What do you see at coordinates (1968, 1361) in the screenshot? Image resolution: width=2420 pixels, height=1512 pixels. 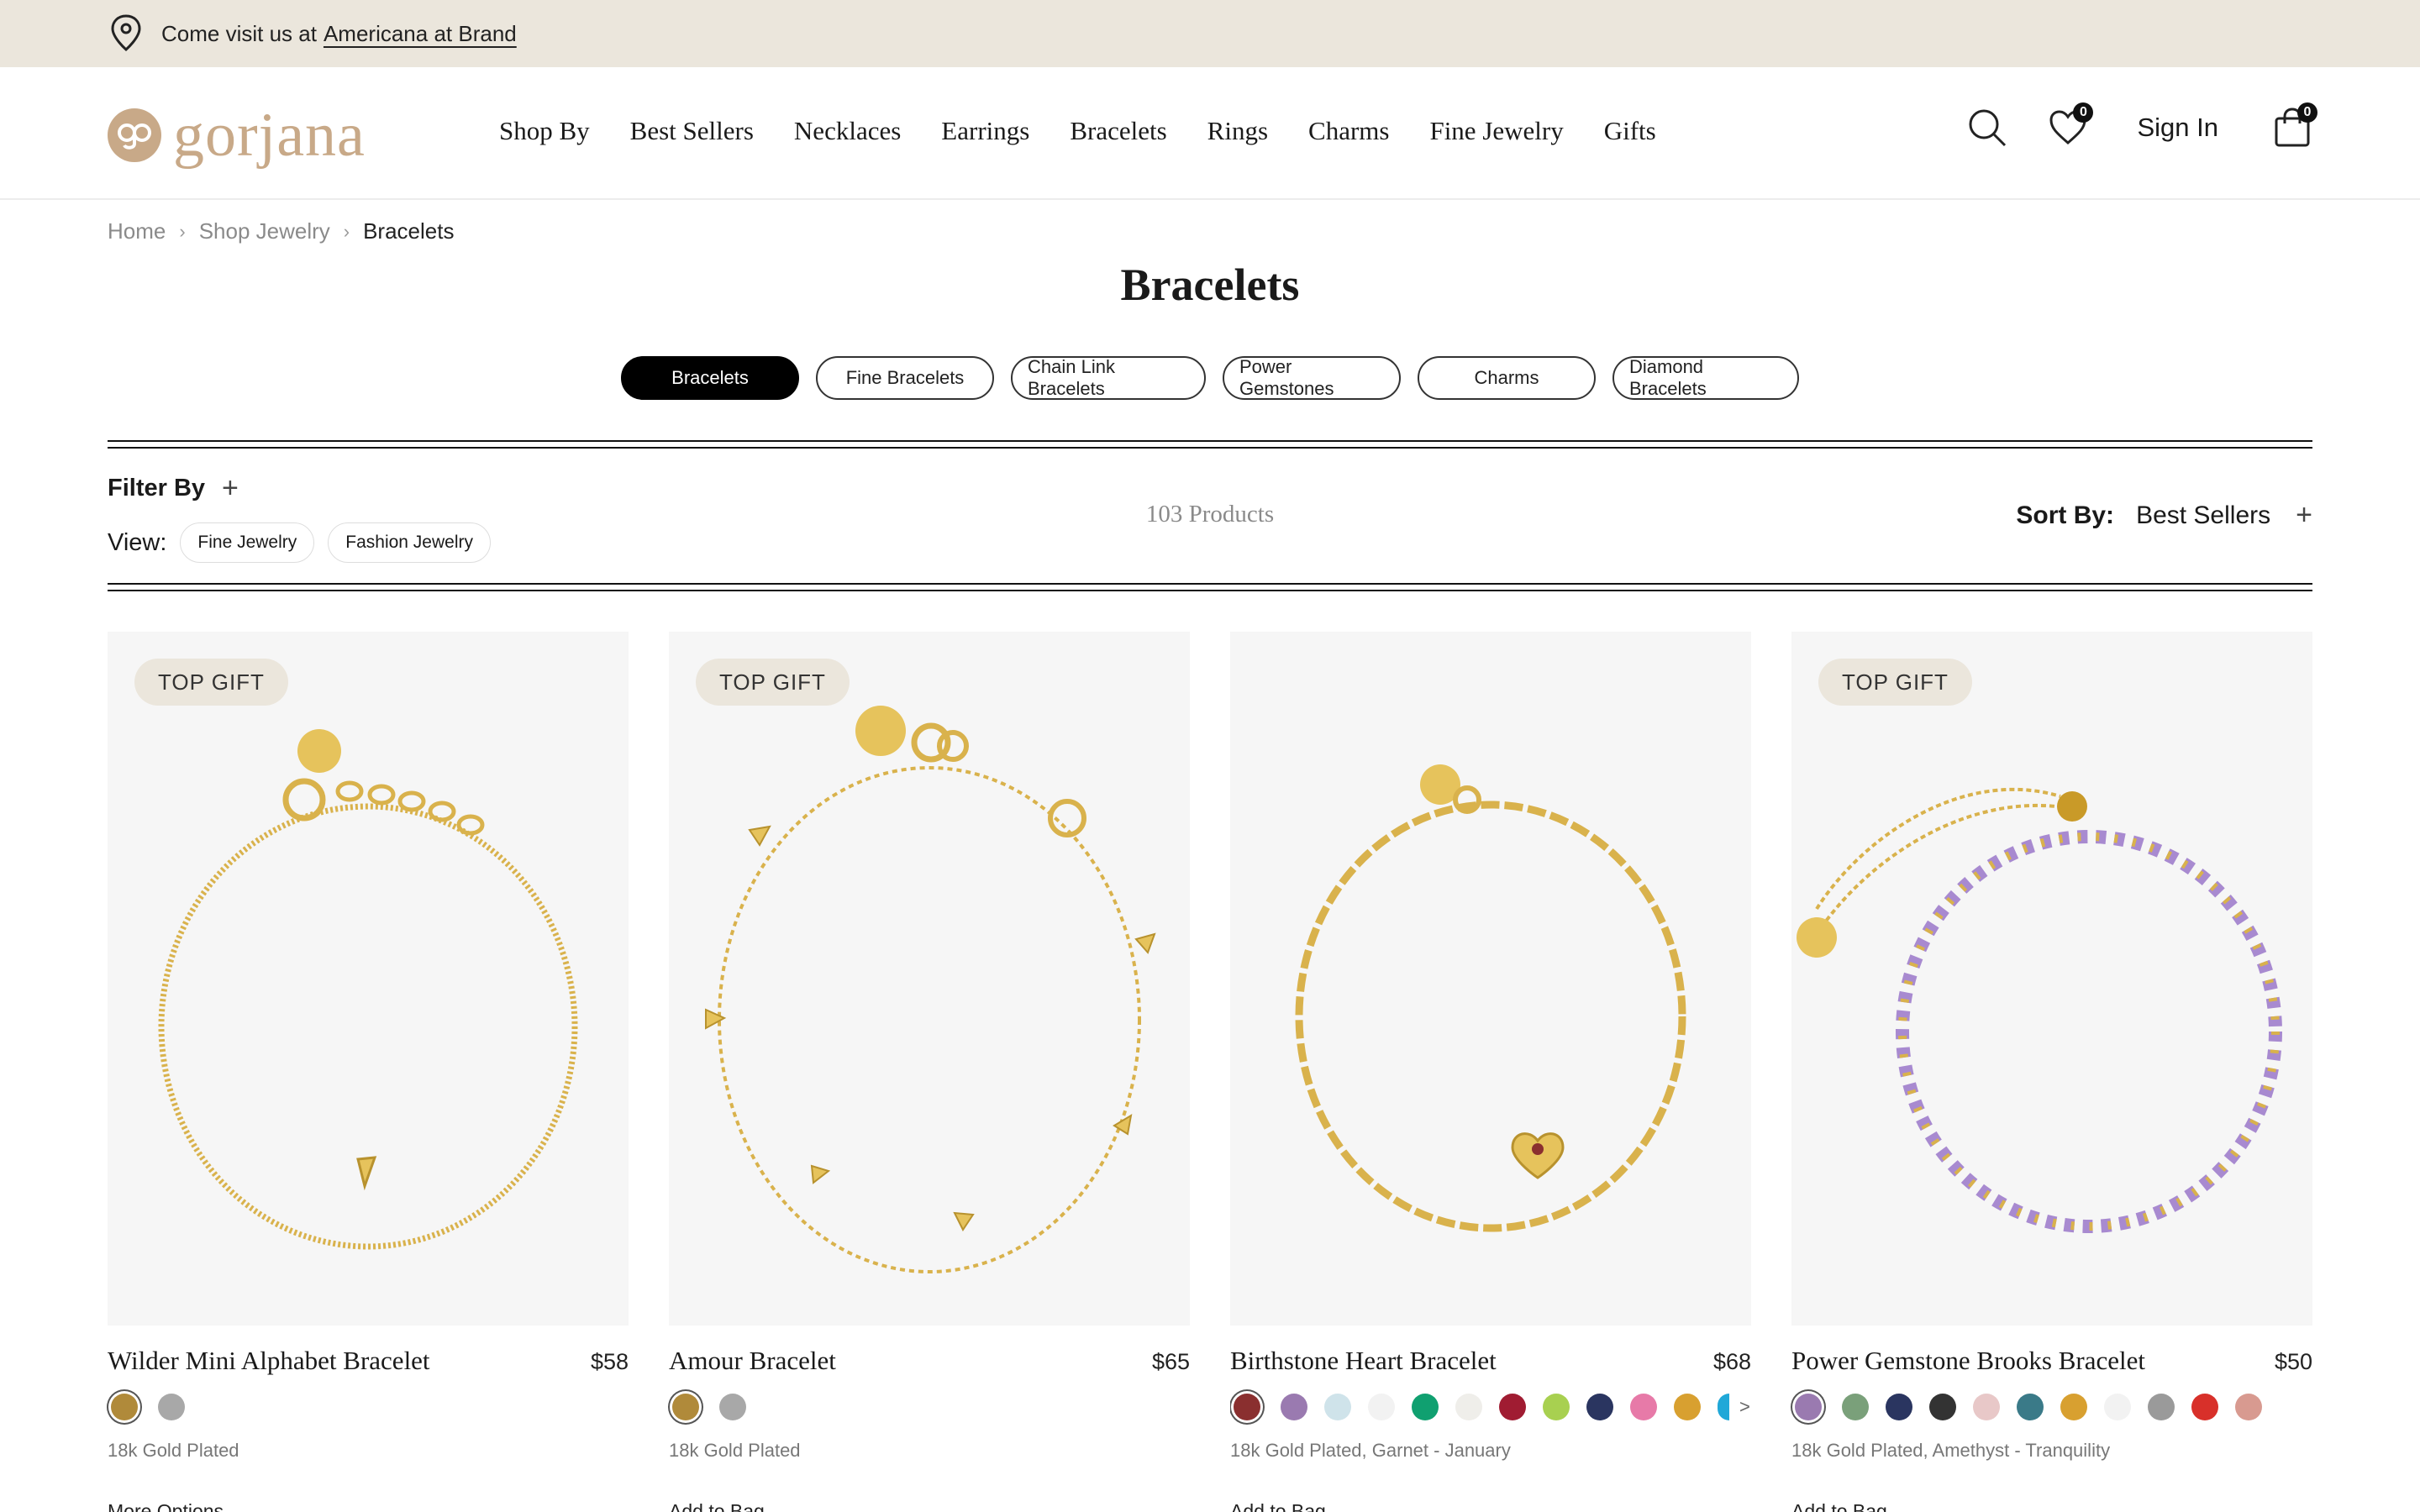 I see `product-name: Power Gemstone Brooks Bracelet` at bounding box center [1968, 1361].